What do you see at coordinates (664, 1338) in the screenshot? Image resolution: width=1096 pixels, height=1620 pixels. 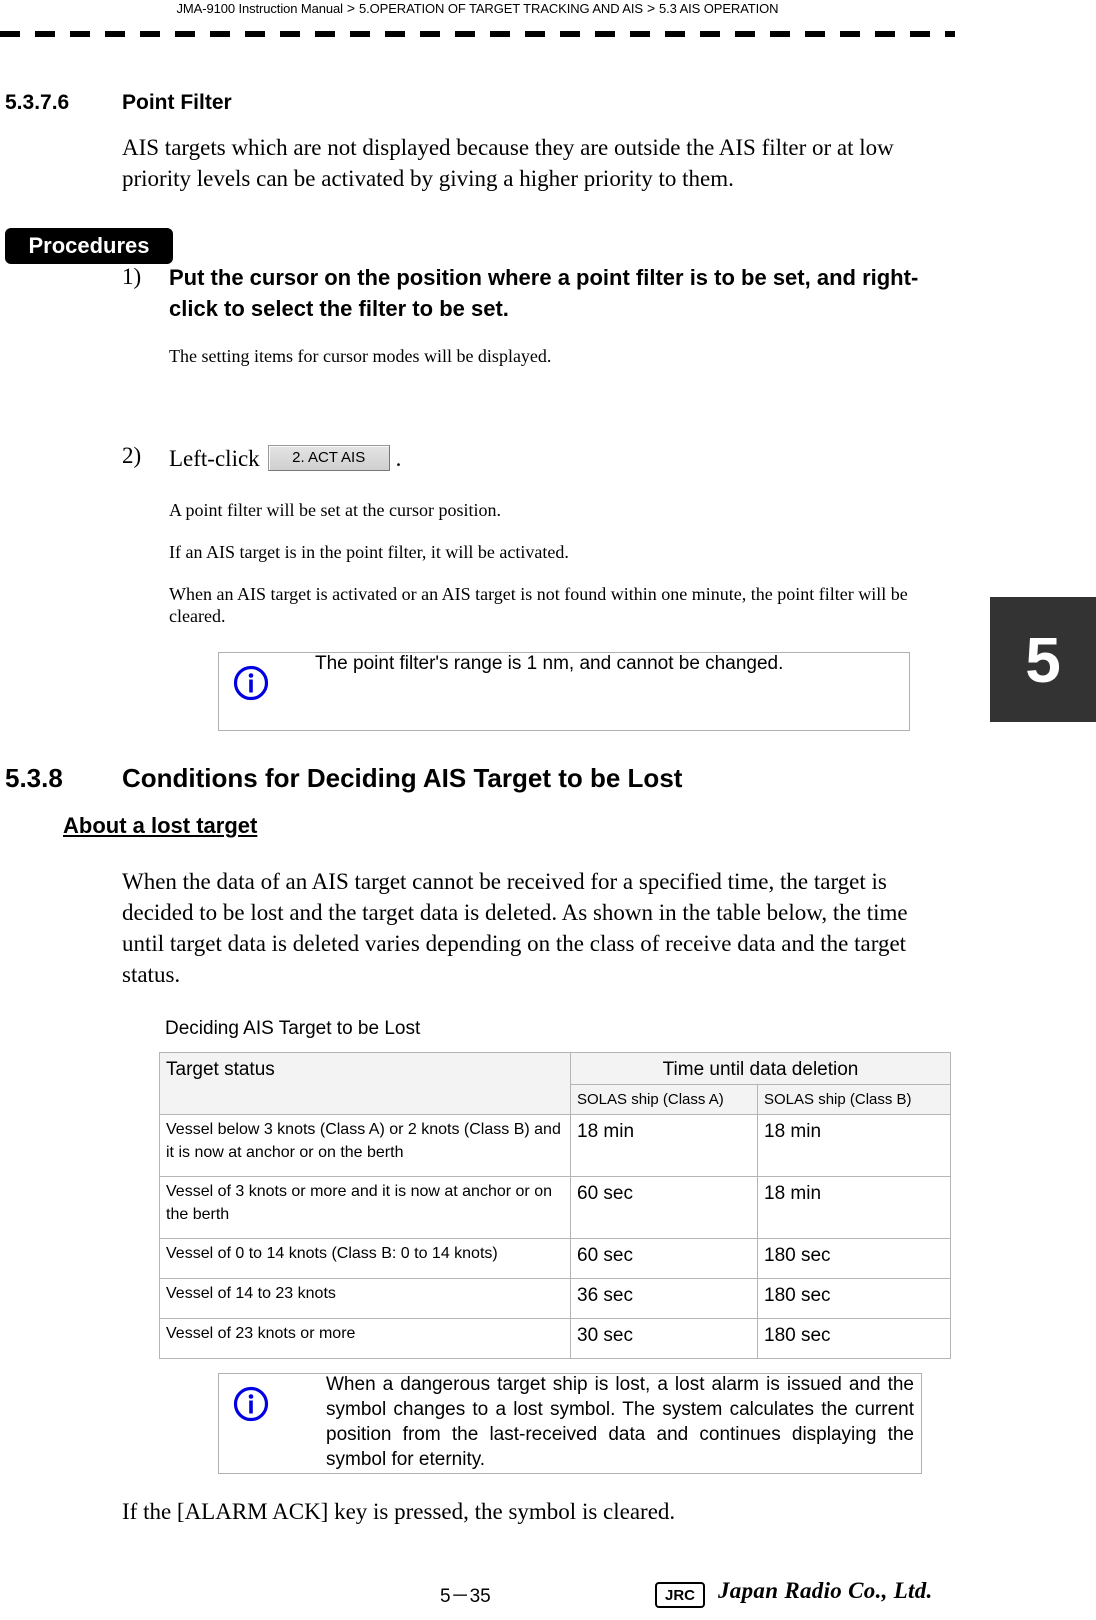 I see `cell-class-a: 30 sec` at bounding box center [664, 1338].